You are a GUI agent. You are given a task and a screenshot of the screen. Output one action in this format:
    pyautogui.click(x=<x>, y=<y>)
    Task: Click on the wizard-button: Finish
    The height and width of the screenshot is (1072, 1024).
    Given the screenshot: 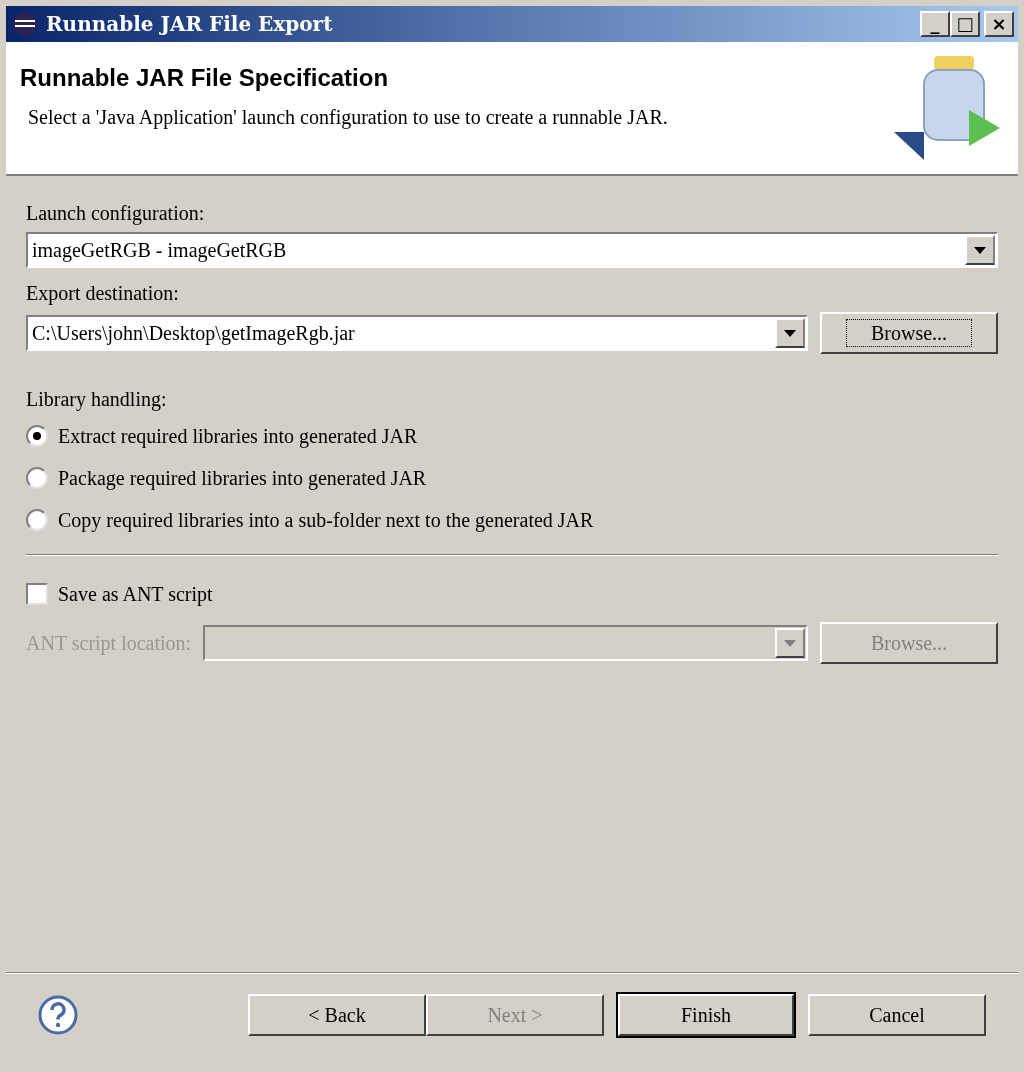 What is the action you would take?
    pyautogui.click(x=706, y=1015)
    